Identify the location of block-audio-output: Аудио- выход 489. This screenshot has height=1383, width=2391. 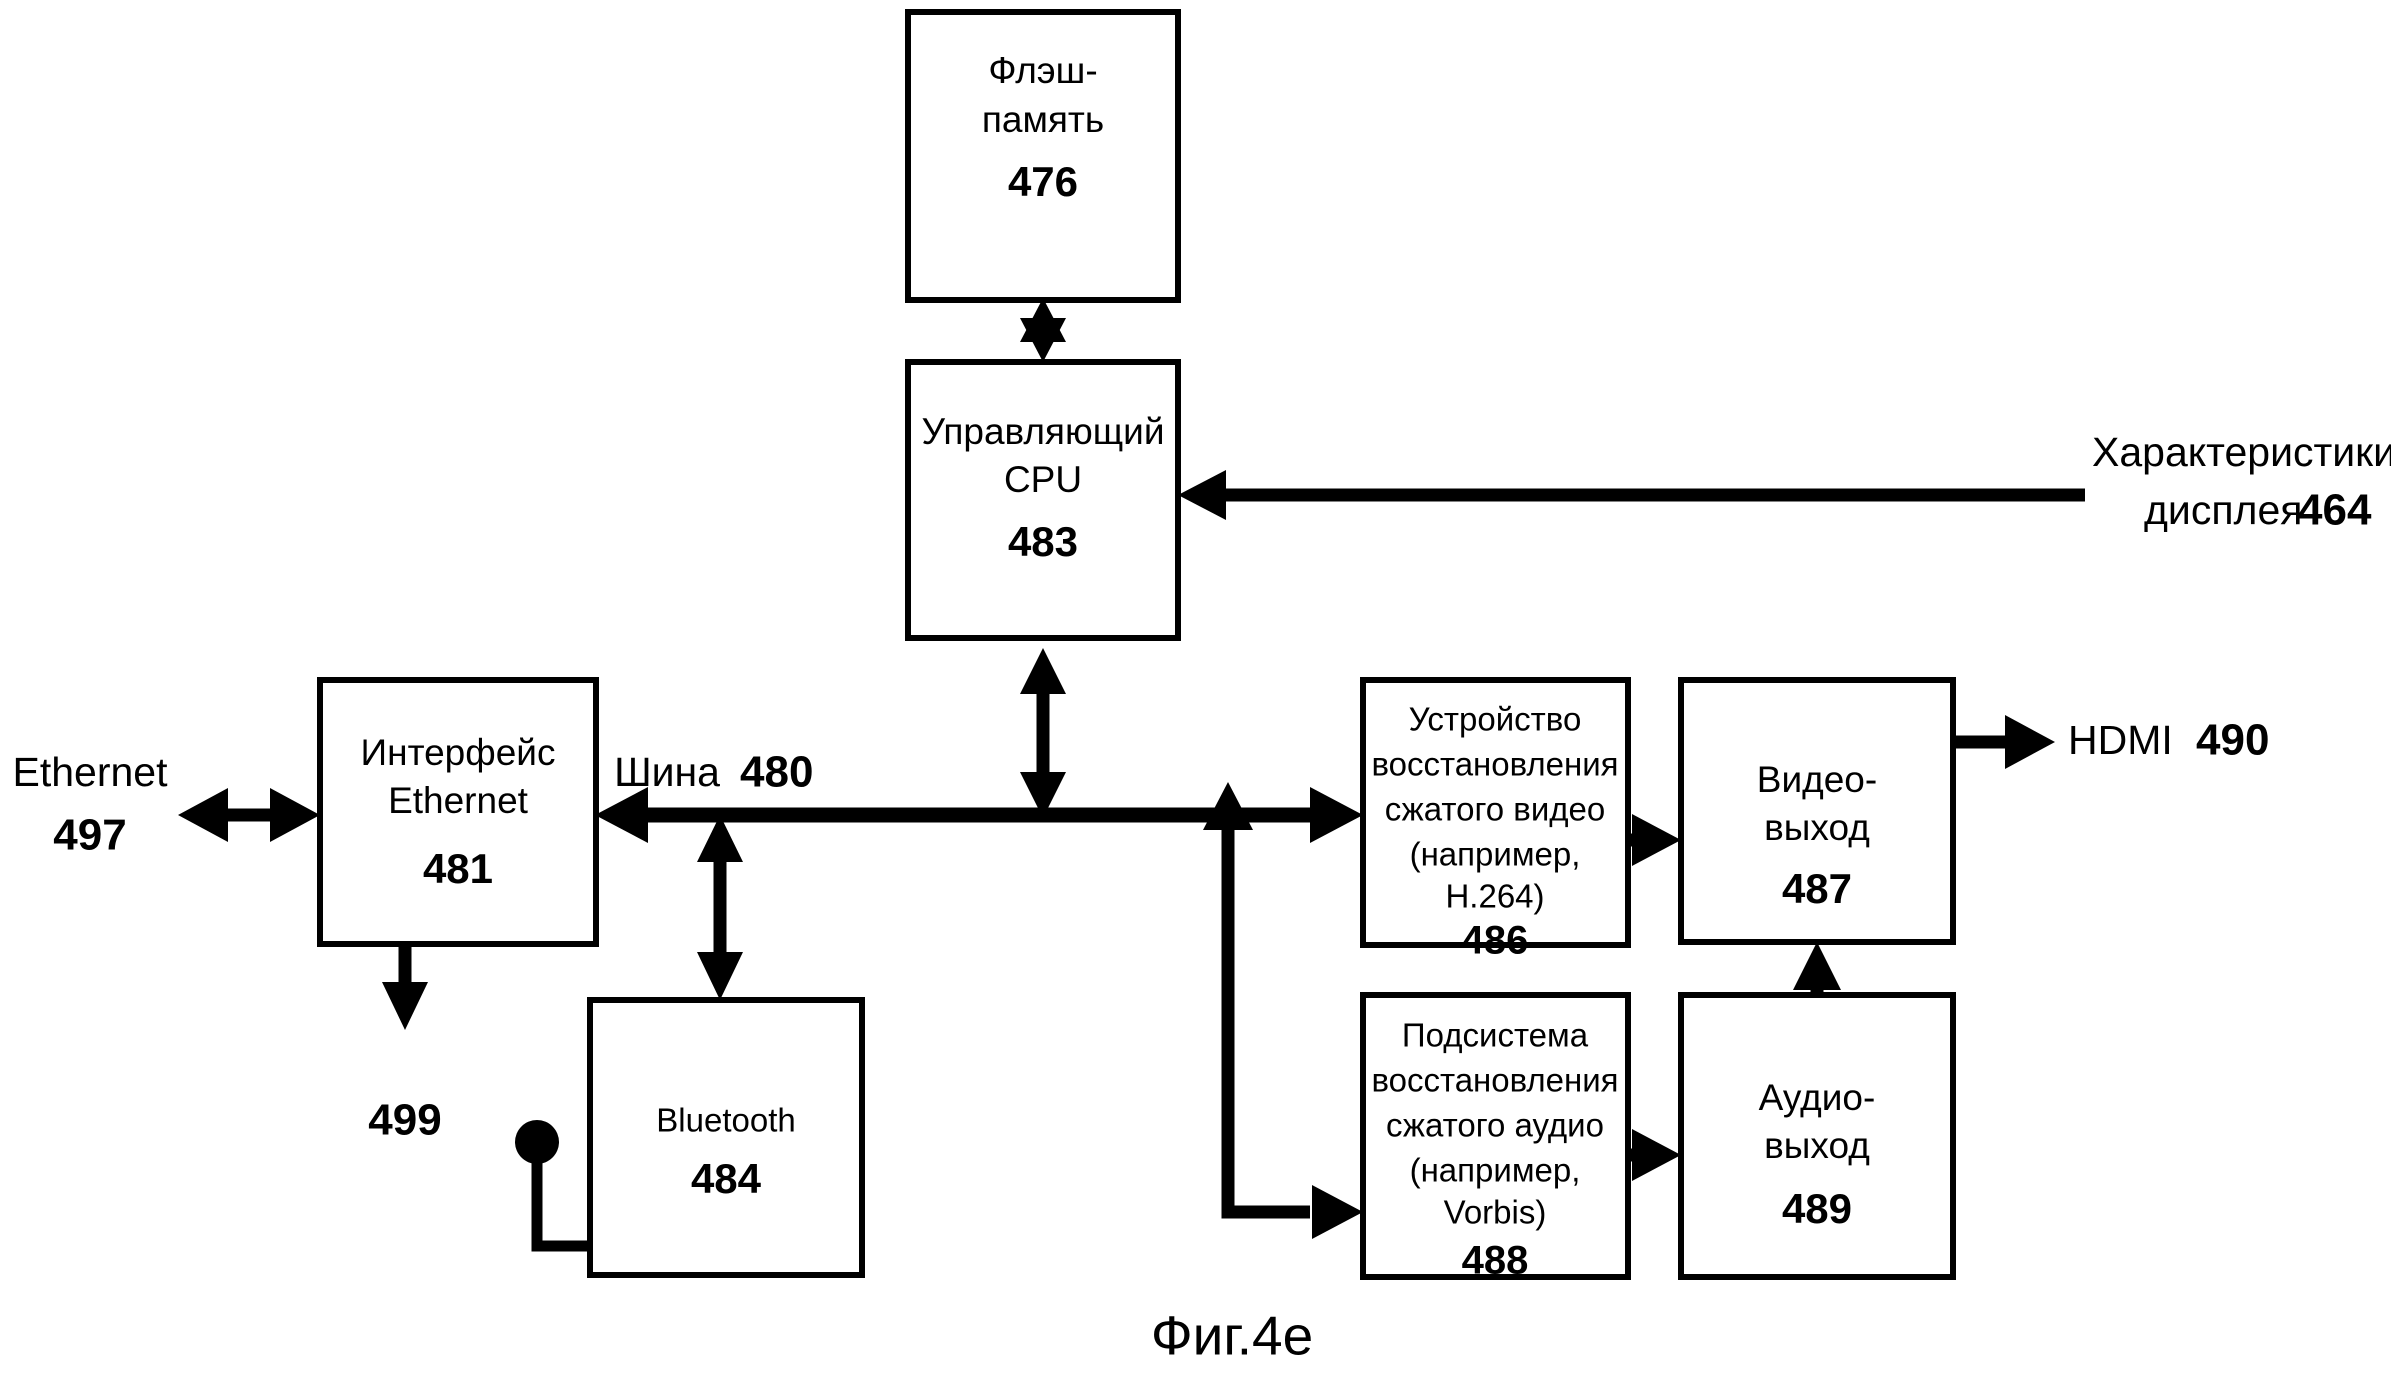
(1817, 1136).